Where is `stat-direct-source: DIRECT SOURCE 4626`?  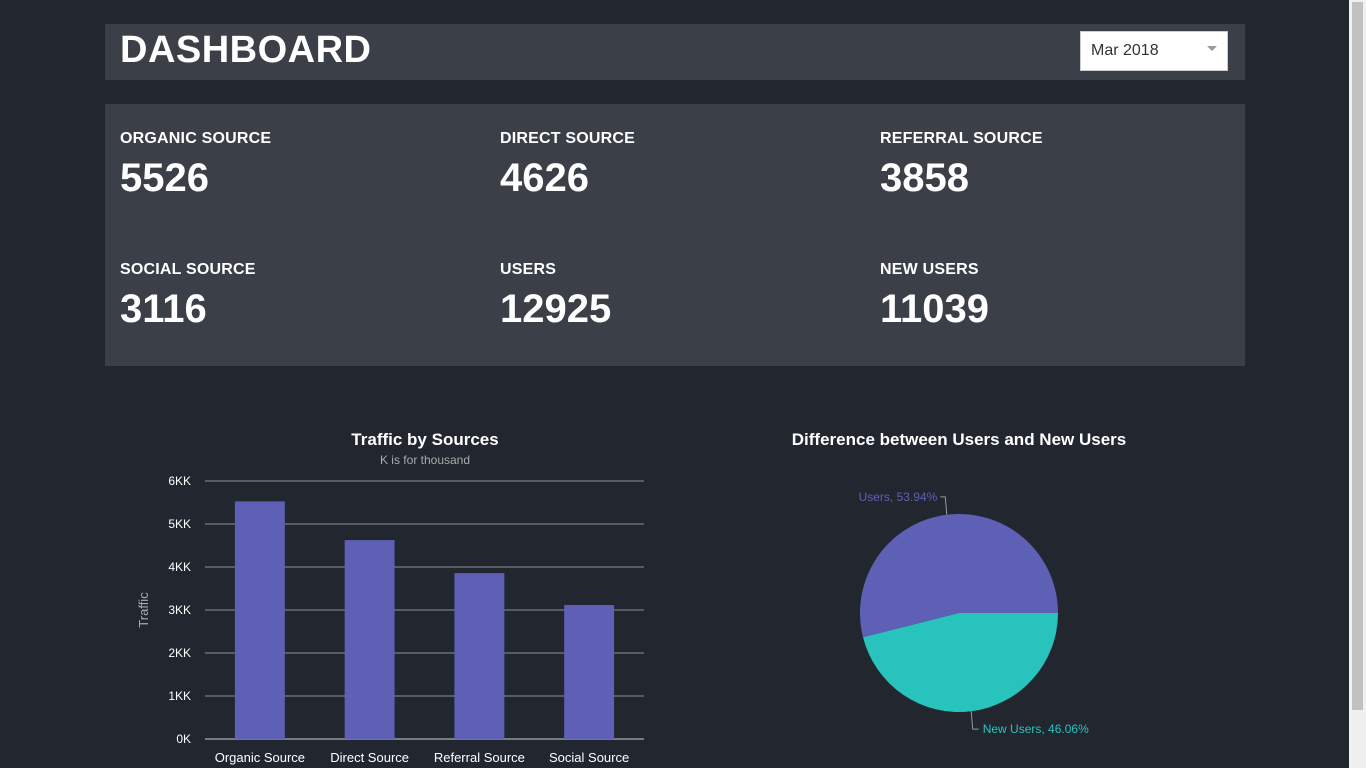 stat-direct-source: DIRECT SOURCE 4626 is located at coordinates (680, 166).